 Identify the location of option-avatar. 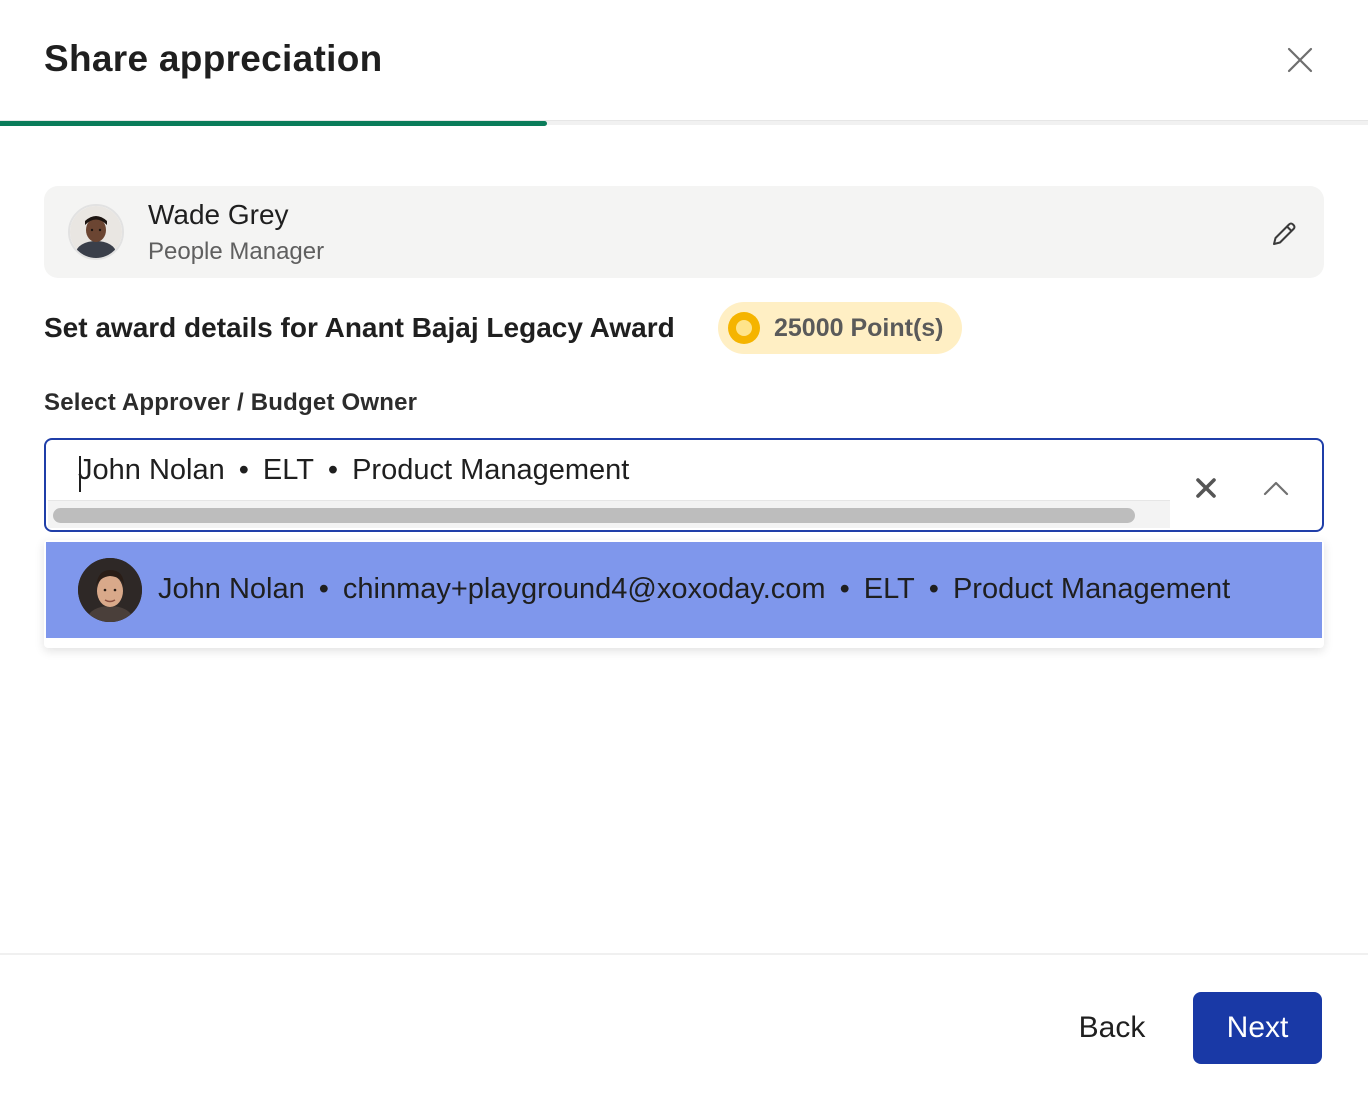
(110, 590).